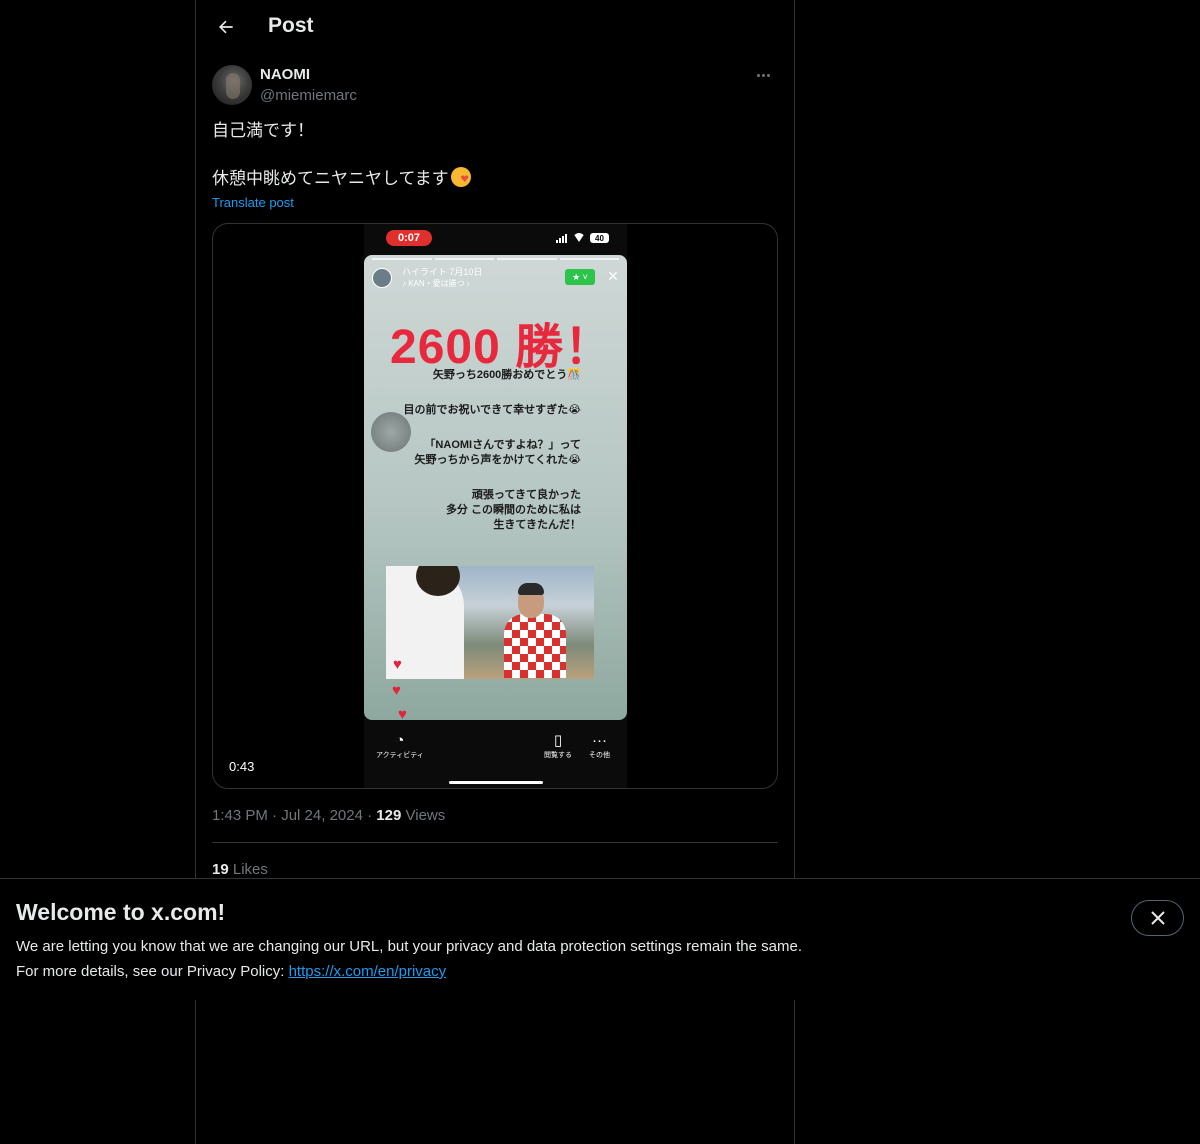 Image resolution: width=1200 pixels, height=1144 pixels. I want to click on close-icon, so click(1157, 918).